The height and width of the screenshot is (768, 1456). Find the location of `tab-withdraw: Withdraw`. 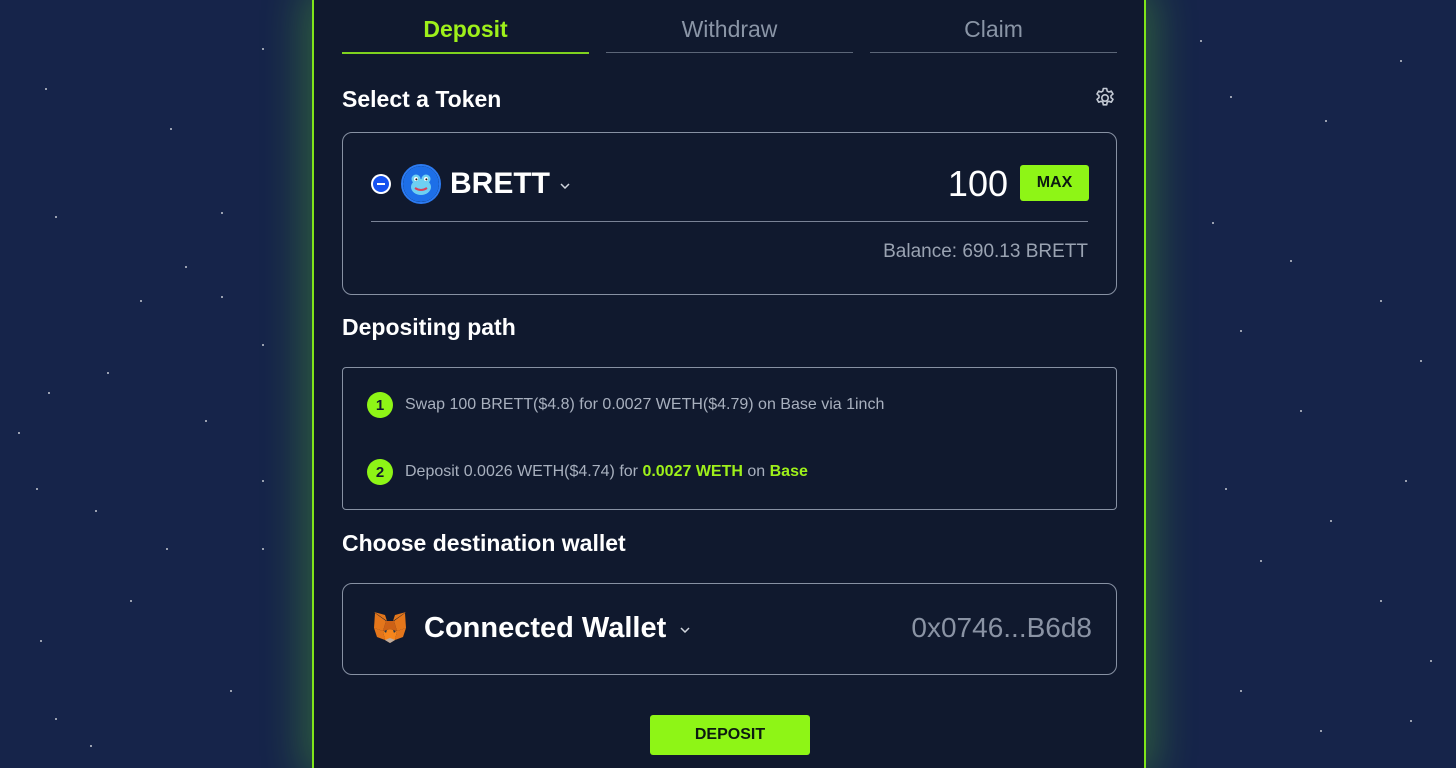

tab-withdraw: Withdraw is located at coordinates (729, 32).